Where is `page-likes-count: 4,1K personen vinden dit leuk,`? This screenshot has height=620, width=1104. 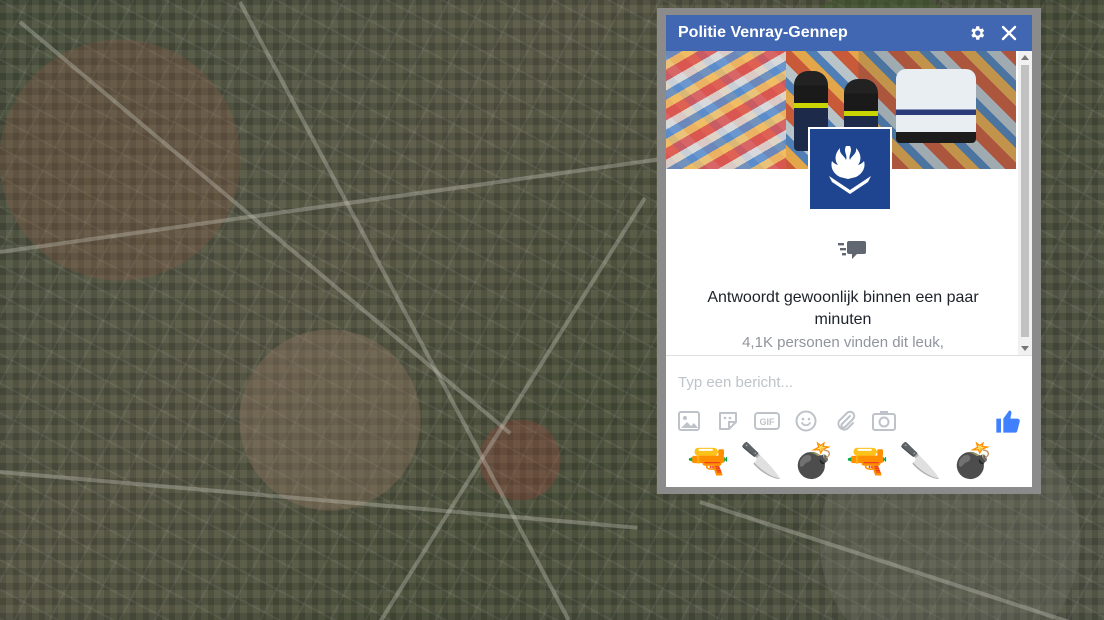 page-likes-count: 4,1K personen vinden dit leuk, is located at coordinates (843, 342).